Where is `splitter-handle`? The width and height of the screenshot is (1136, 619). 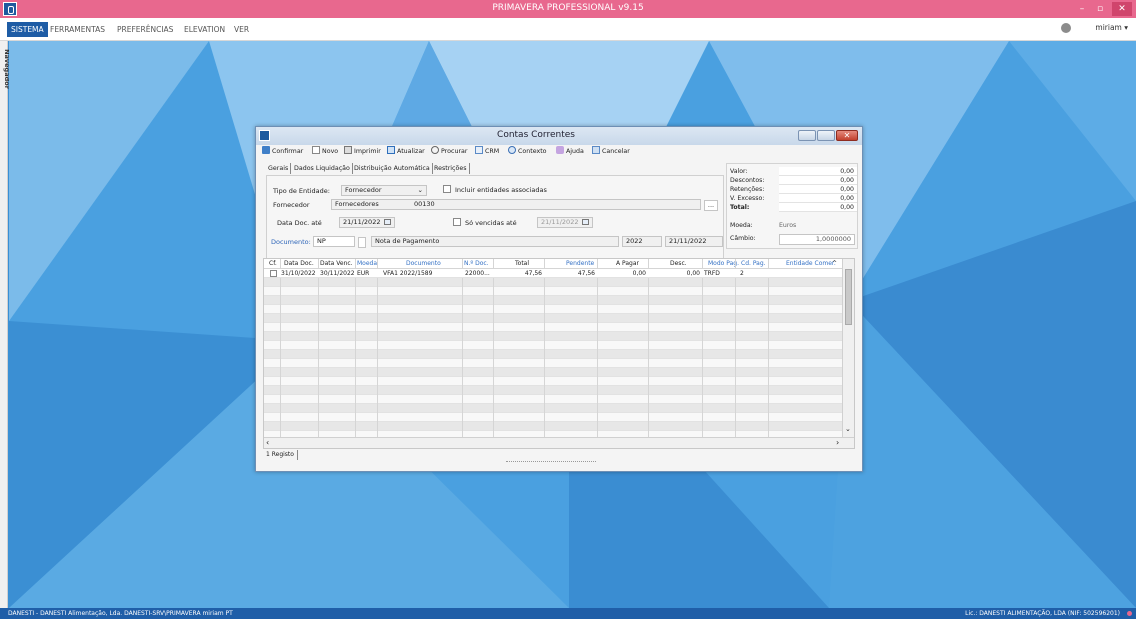 splitter-handle is located at coordinates (551, 463).